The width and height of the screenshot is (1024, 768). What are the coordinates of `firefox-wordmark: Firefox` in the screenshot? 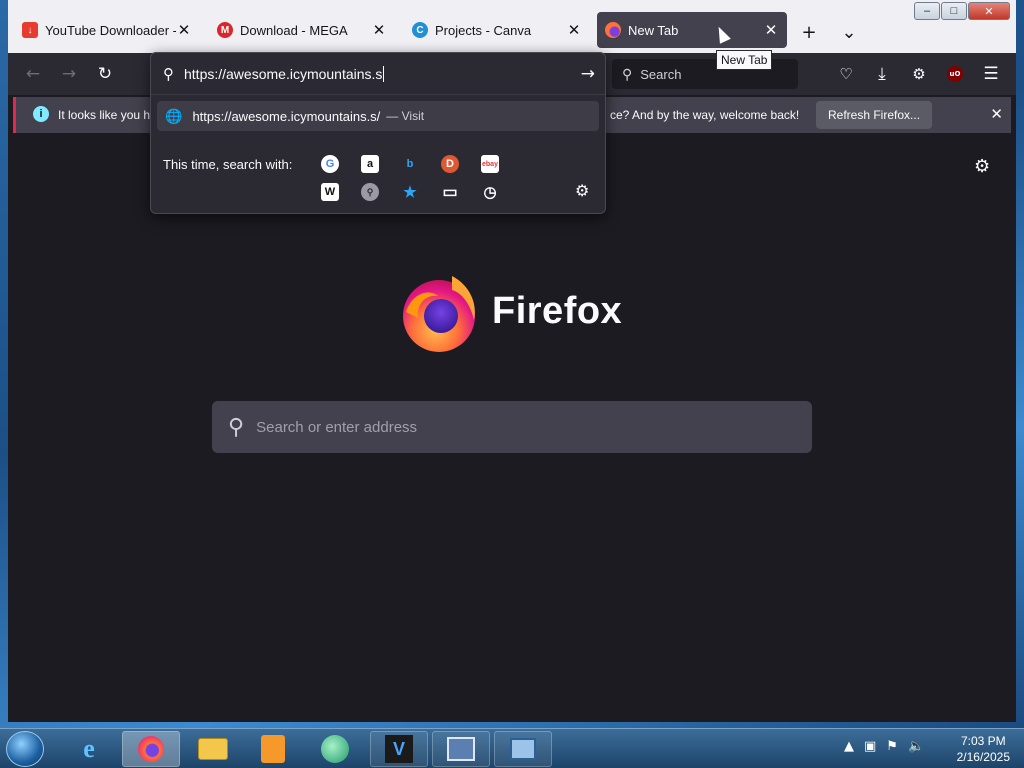 It's located at (557, 311).